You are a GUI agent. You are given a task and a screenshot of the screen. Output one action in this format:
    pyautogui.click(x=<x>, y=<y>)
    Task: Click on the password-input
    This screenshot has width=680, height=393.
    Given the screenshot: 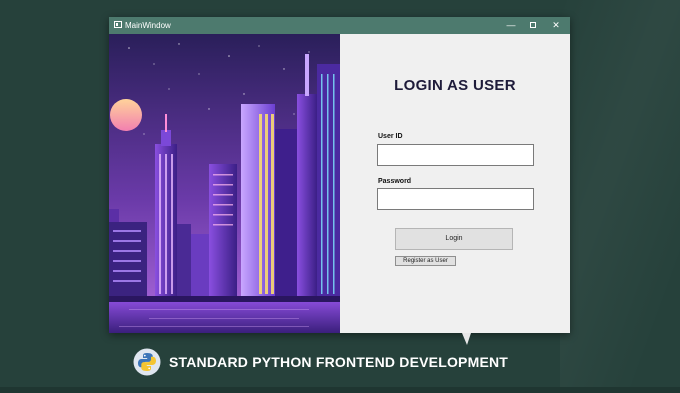 What is the action you would take?
    pyautogui.click(x=455, y=199)
    